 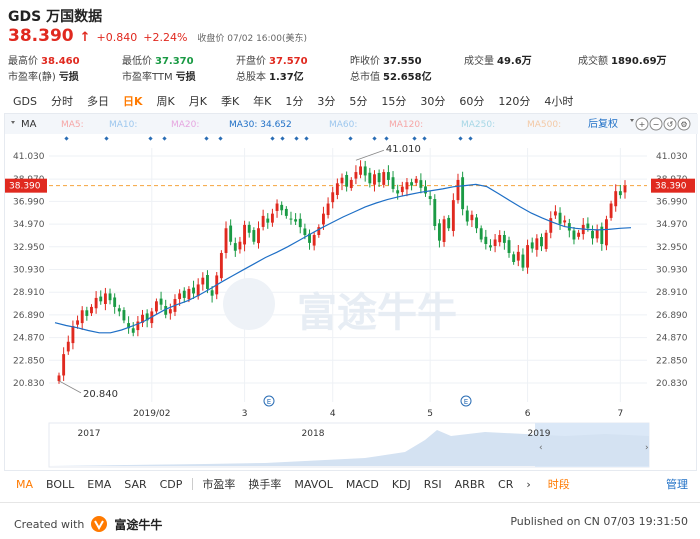 I want to click on indicator-4: CDP, so click(x=172, y=484).